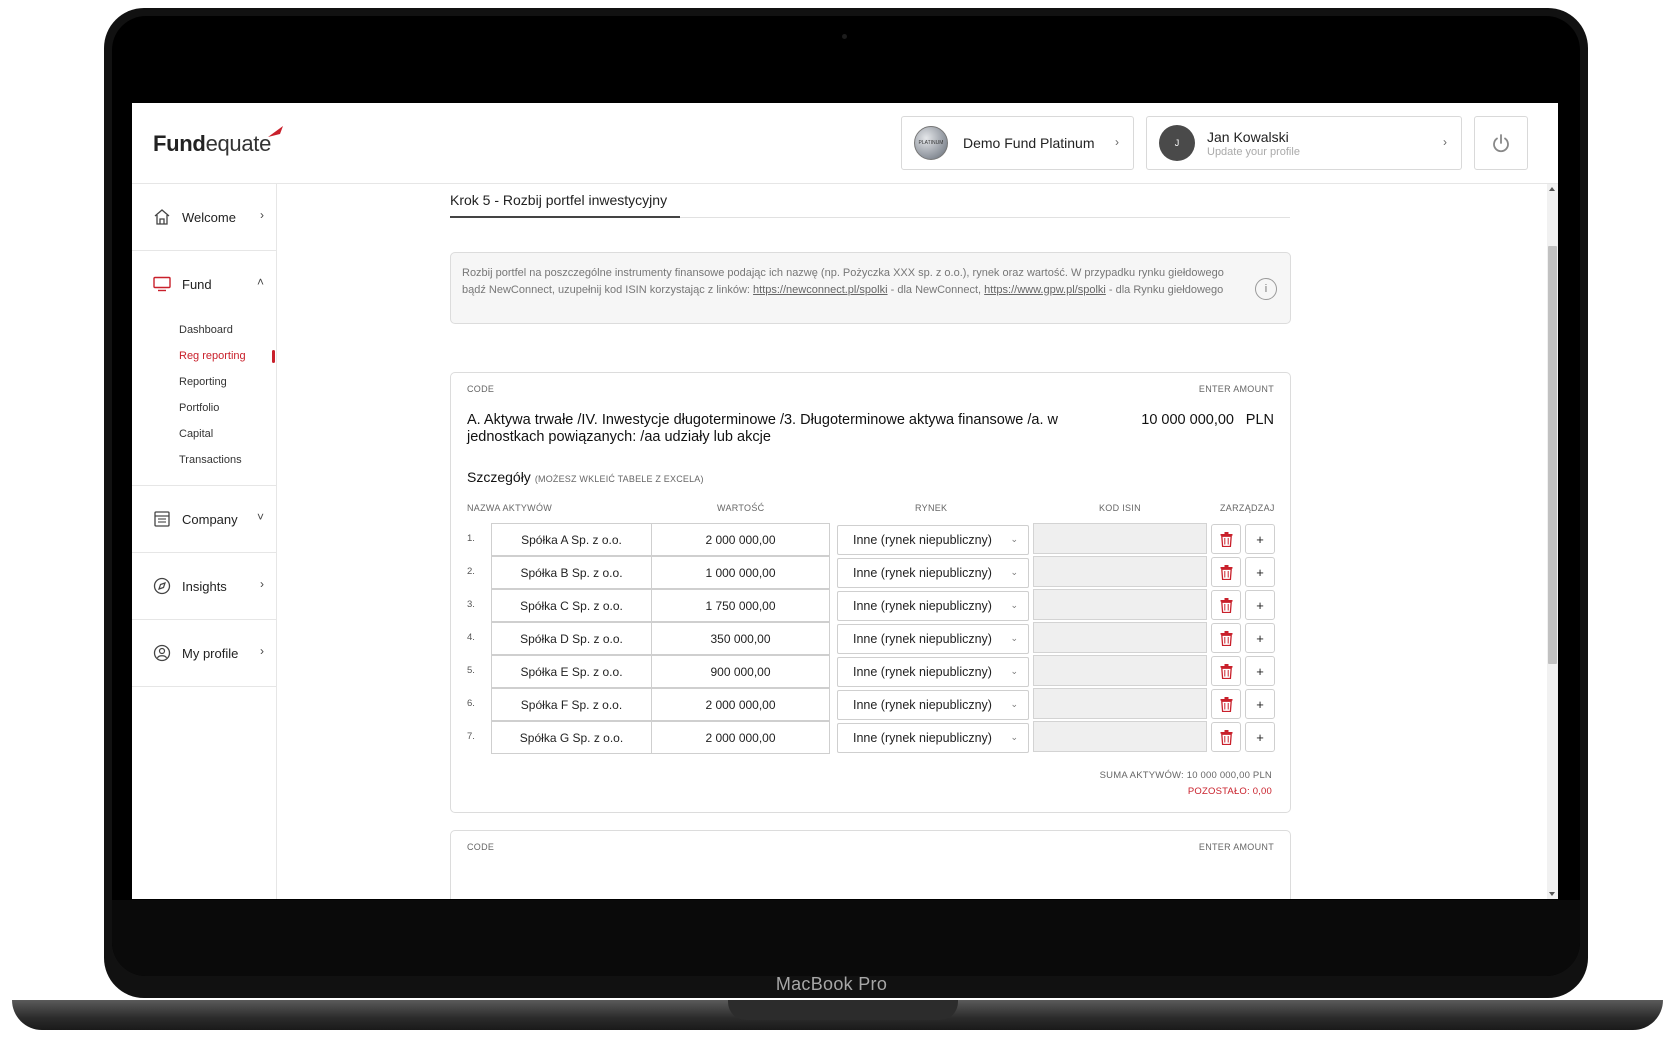 Image resolution: width=1663 pixels, height=1051 pixels. I want to click on column-header-name: NAZWA AKTYWÓW, so click(510, 508).